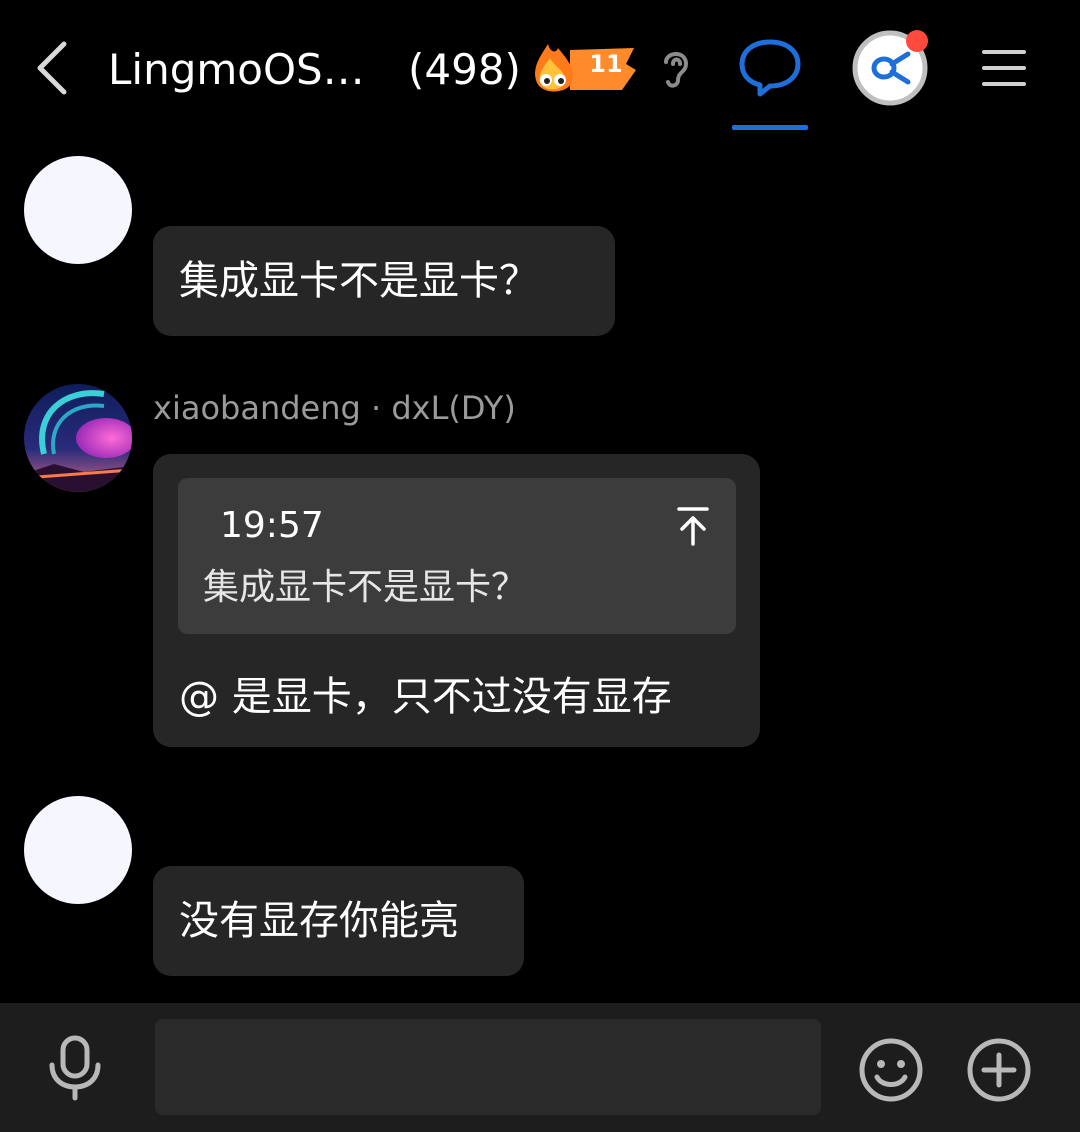  I want to click on message-bubble: 集成显卡不是显卡？, so click(384, 281).